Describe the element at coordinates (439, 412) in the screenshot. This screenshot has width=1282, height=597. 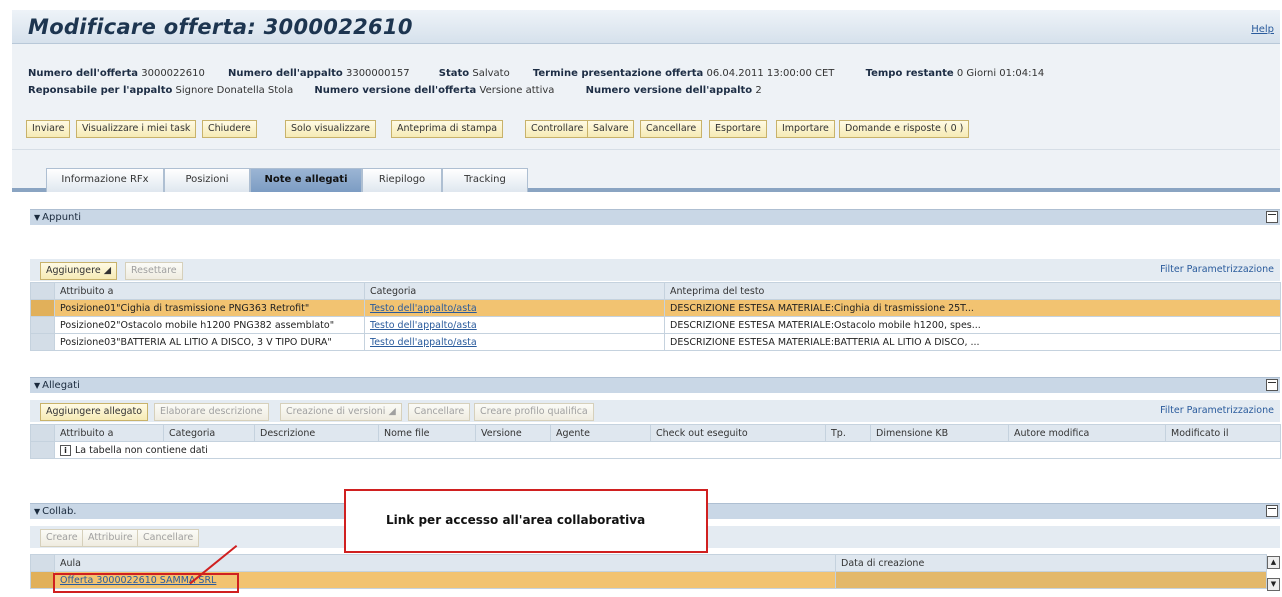
I see `delete-attachment-button: Cancellare` at that location.